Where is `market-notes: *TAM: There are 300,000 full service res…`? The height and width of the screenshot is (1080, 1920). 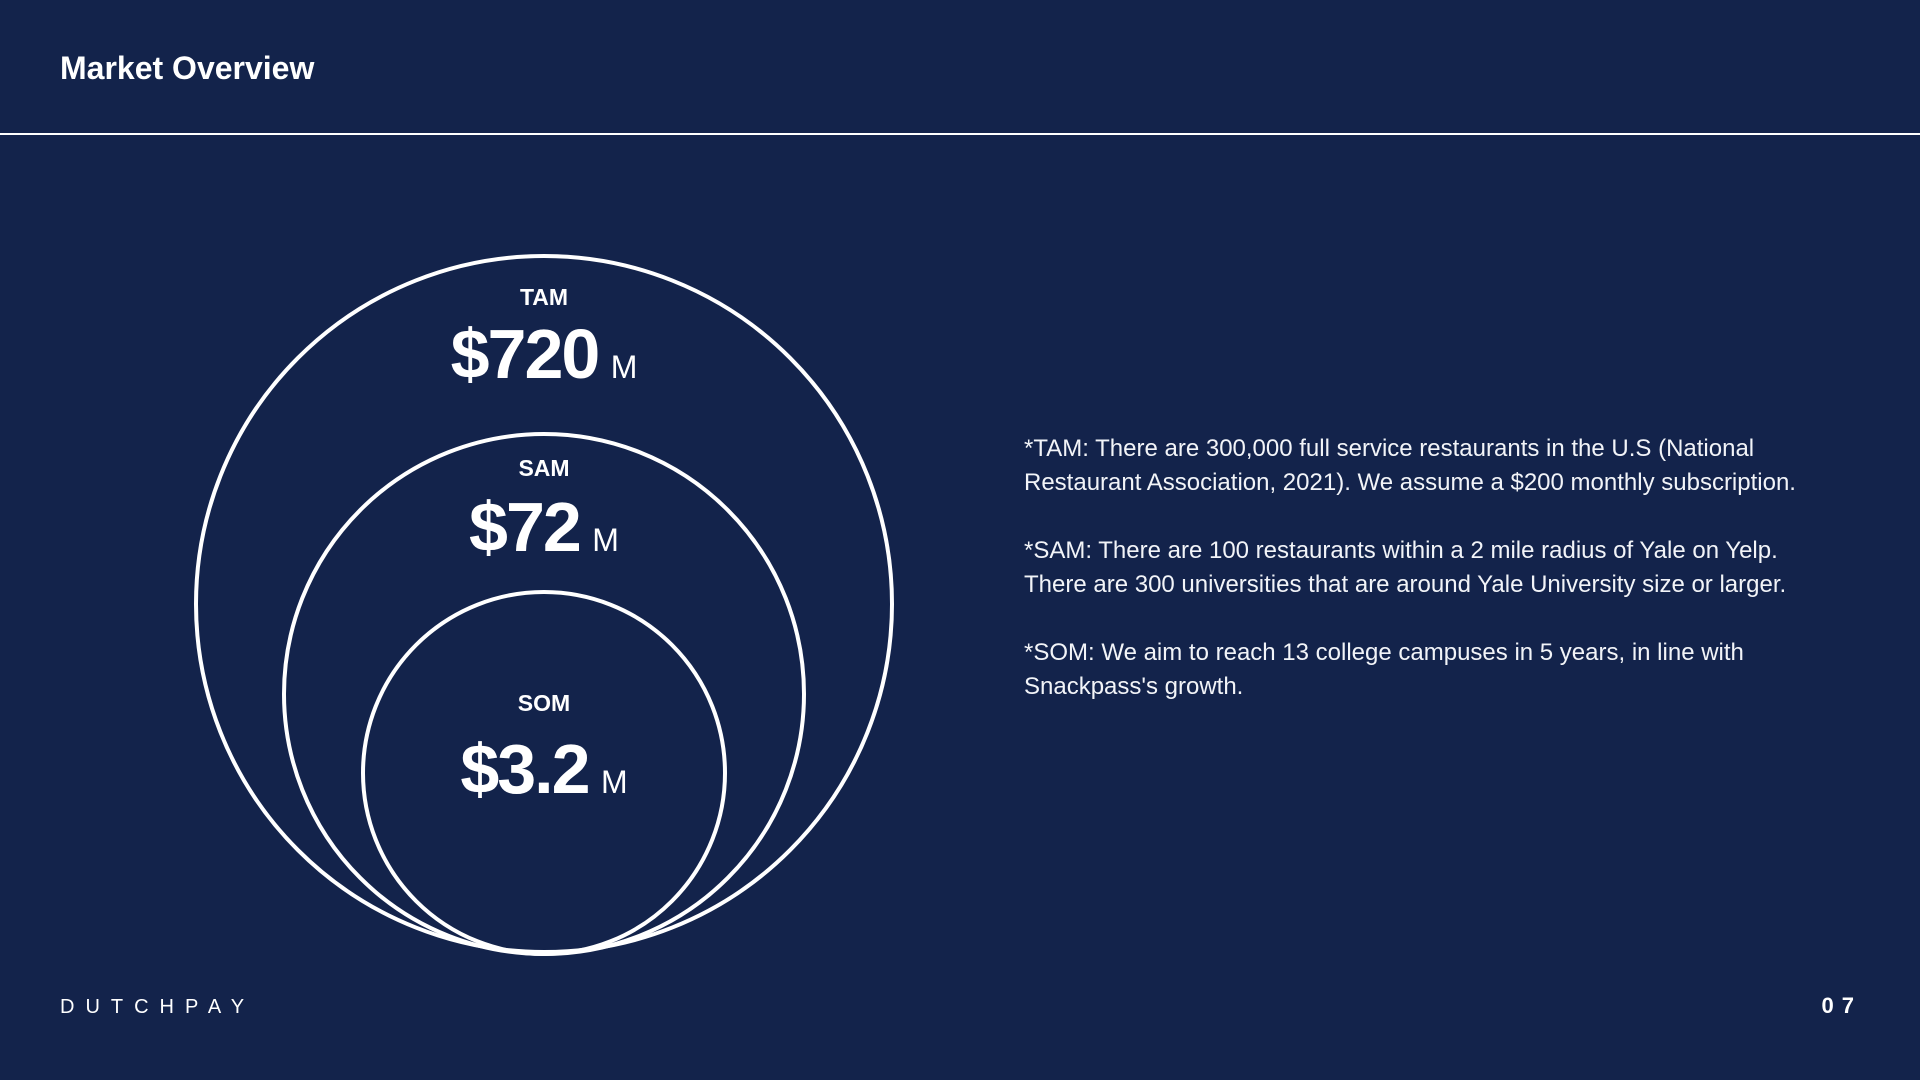
market-notes: *TAM: There are 300,000 full service res… is located at coordinates (1434, 585).